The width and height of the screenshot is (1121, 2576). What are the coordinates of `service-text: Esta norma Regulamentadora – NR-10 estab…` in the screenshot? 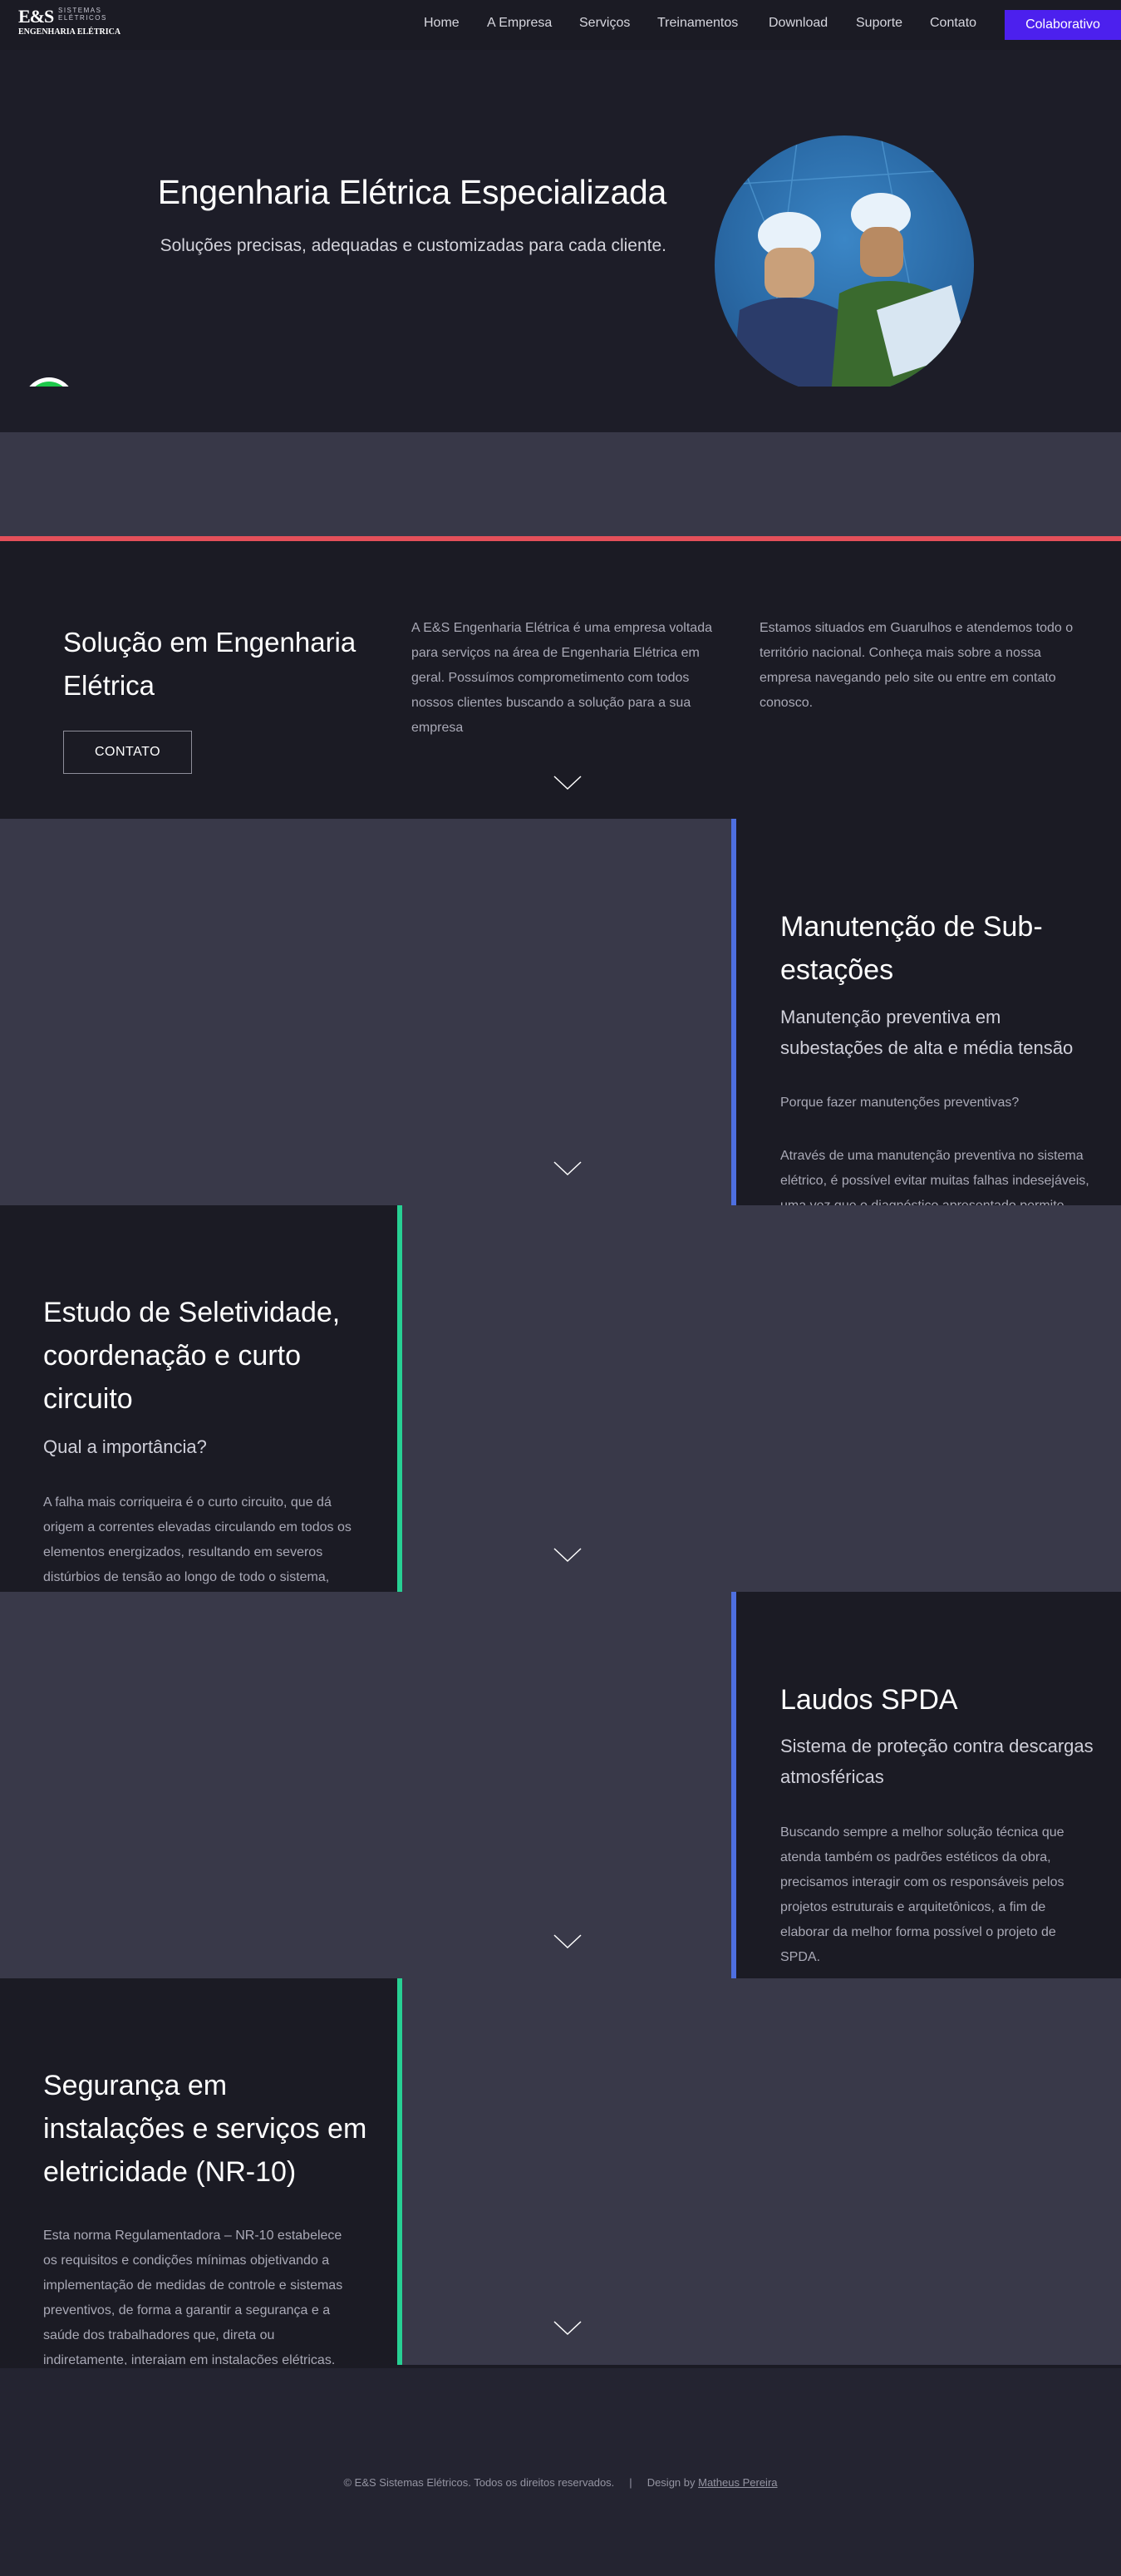 It's located at (193, 2297).